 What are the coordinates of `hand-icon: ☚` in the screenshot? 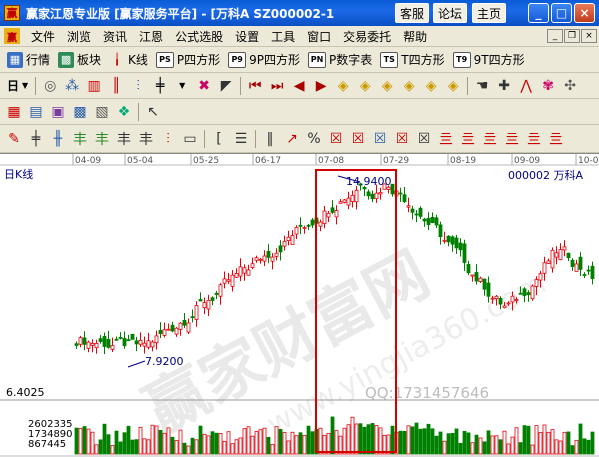 It's located at (482, 86).